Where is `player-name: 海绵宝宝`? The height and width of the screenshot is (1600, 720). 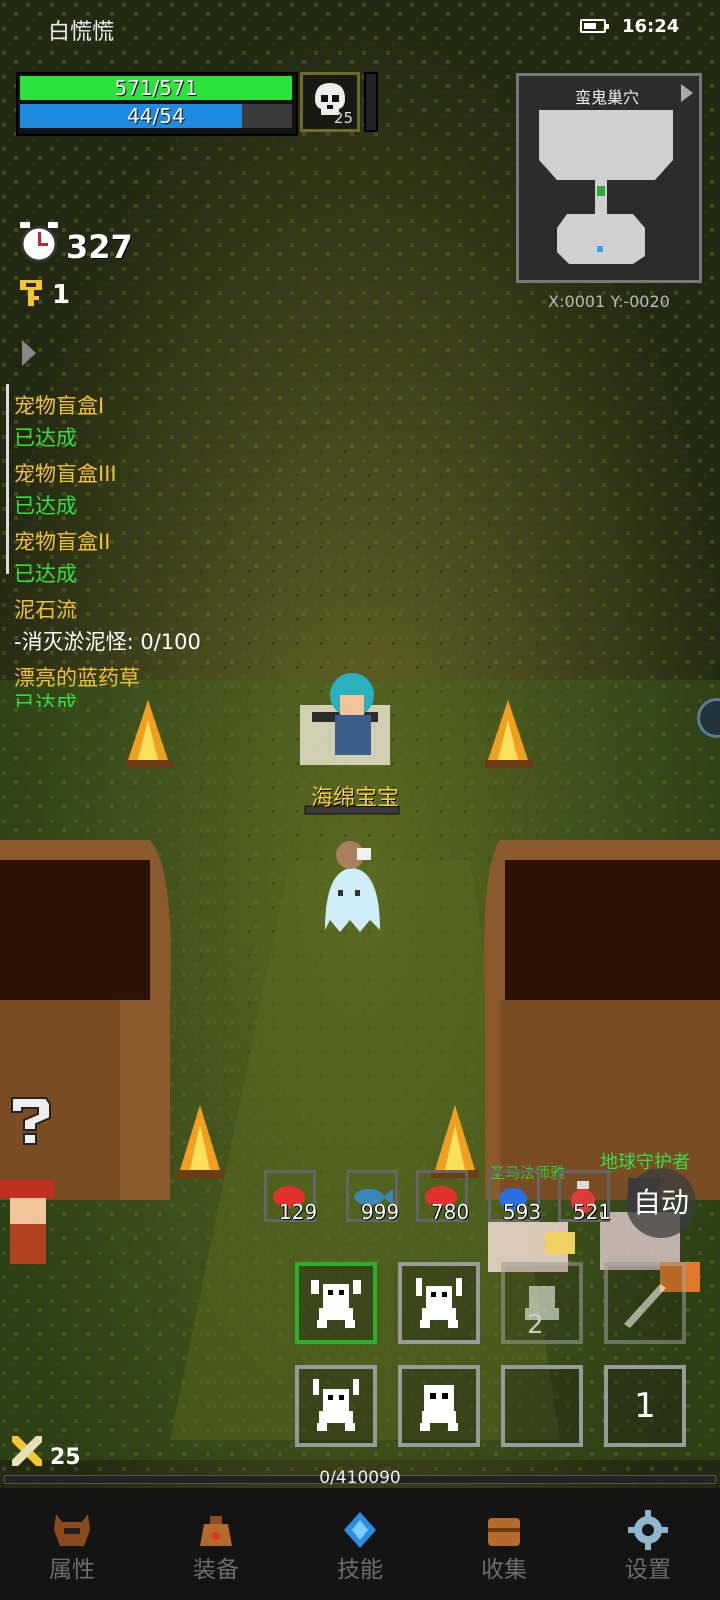
player-name: 海绵宝宝 is located at coordinates (354, 798).